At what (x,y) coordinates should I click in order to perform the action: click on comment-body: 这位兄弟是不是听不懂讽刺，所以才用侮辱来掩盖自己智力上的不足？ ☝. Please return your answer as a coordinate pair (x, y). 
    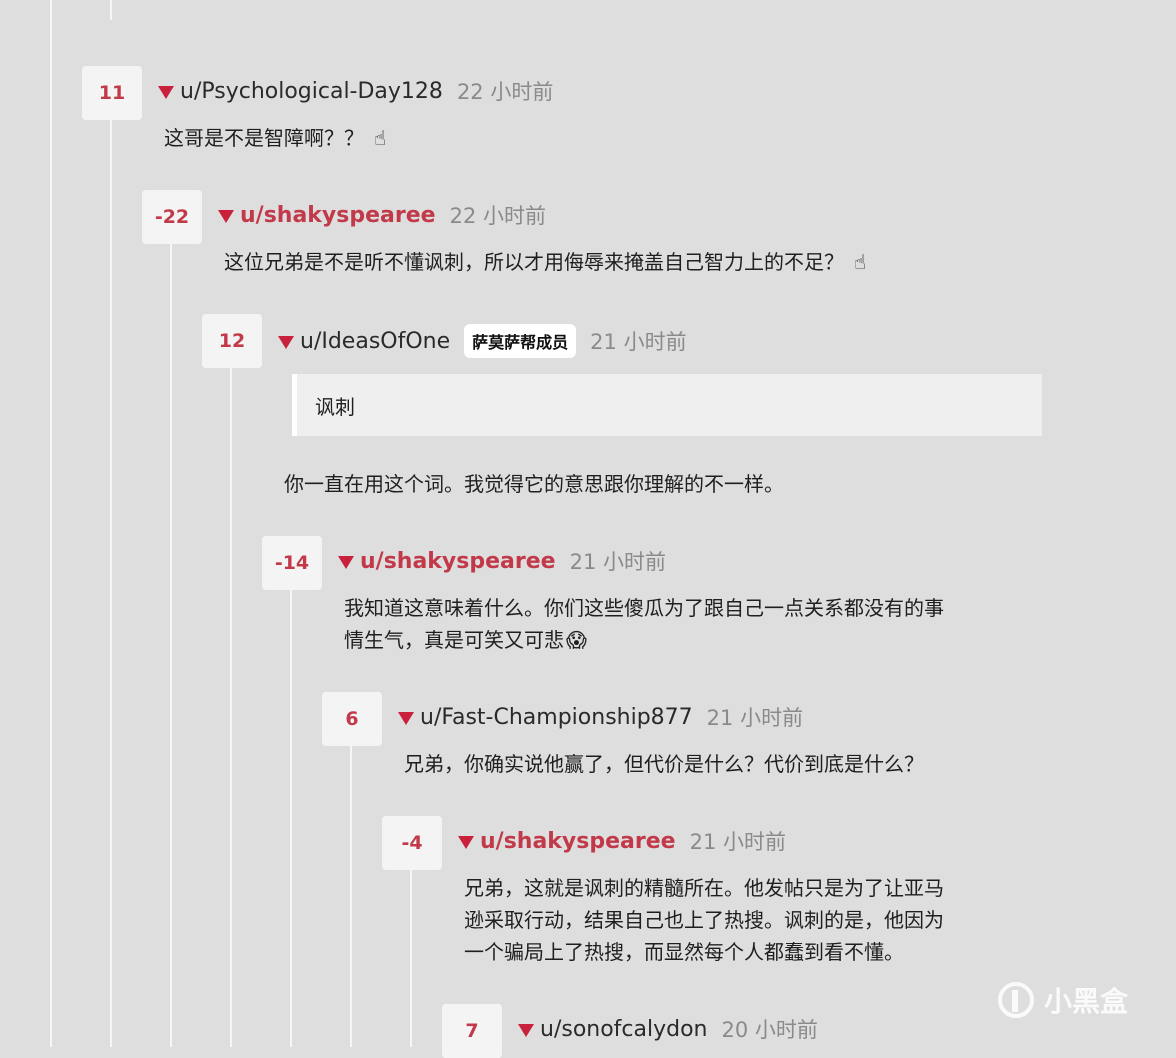
    Looking at the image, I should click on (545, 262).